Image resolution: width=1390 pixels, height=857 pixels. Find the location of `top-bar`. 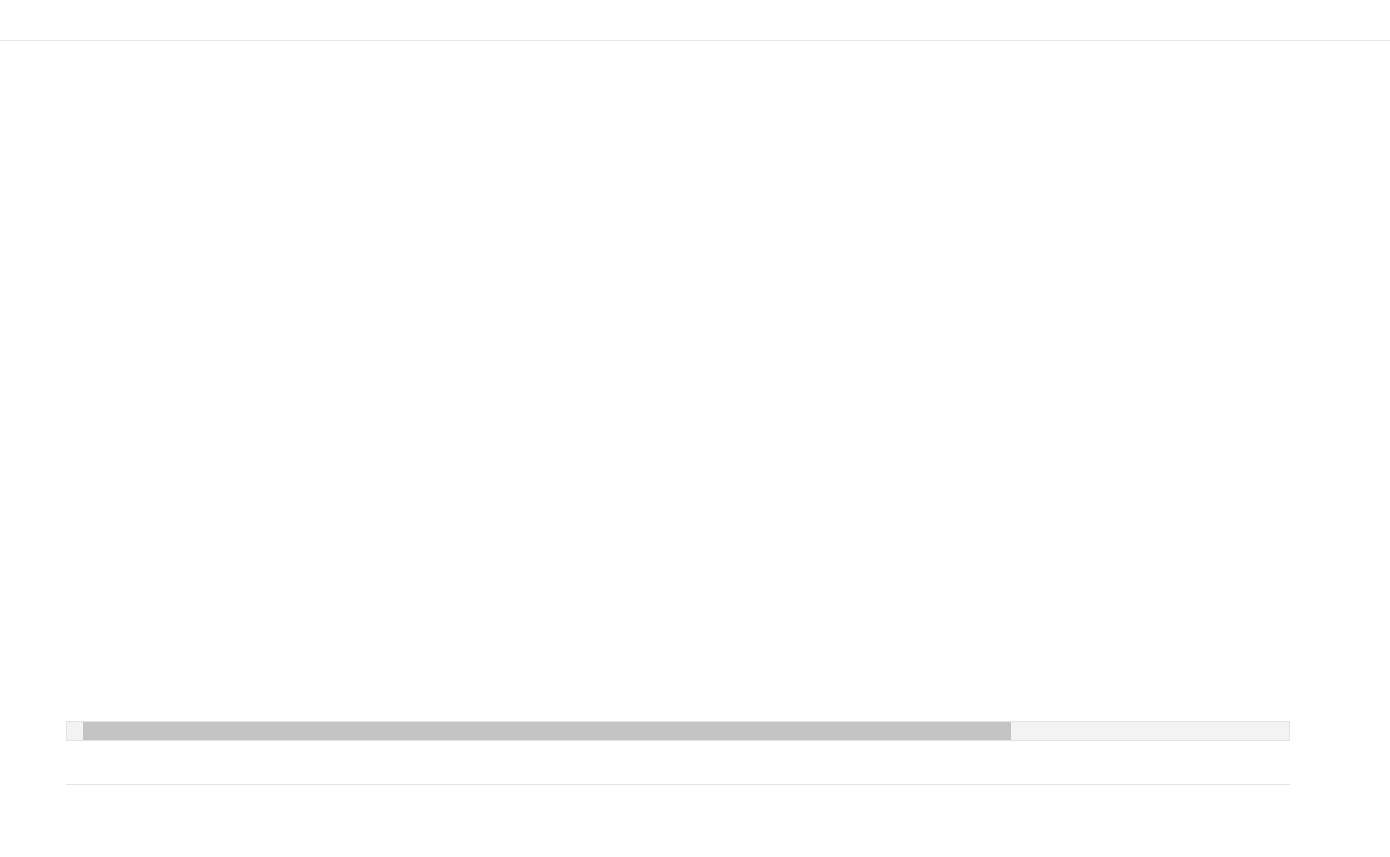

top-bar is located at coordinates (695, 20).